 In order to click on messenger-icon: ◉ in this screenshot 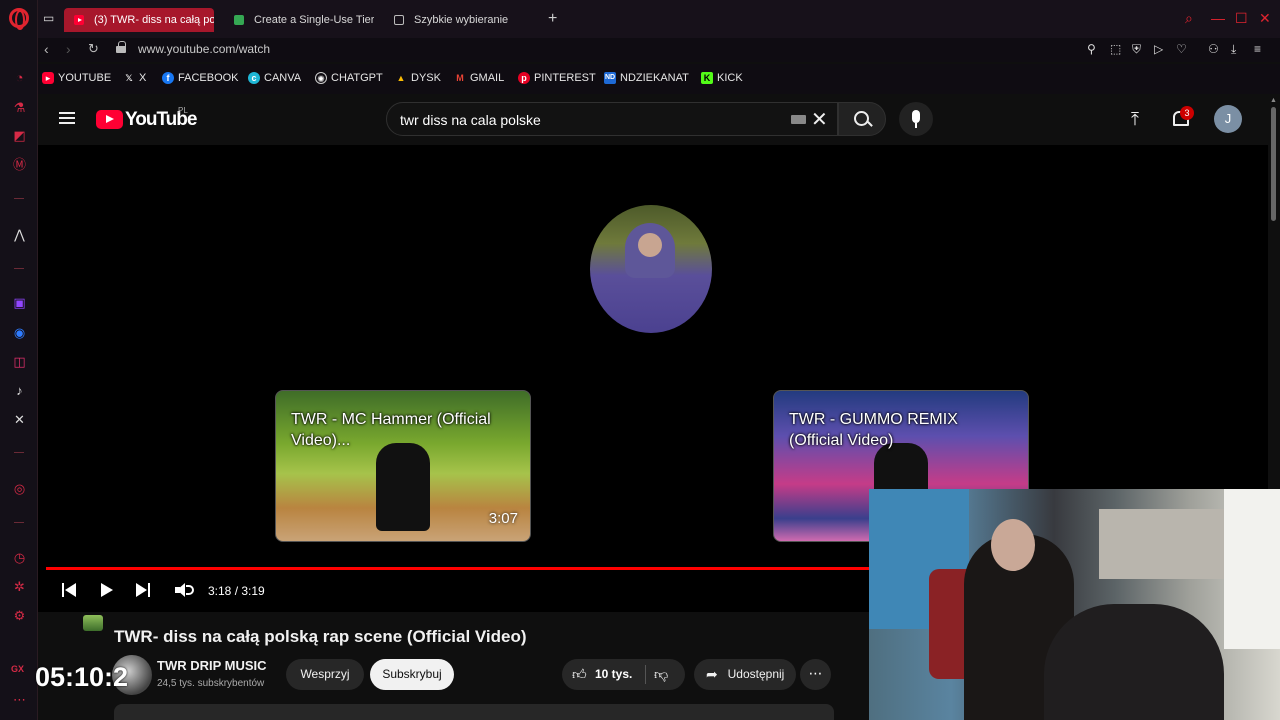, I will do `click(19, 332)`.